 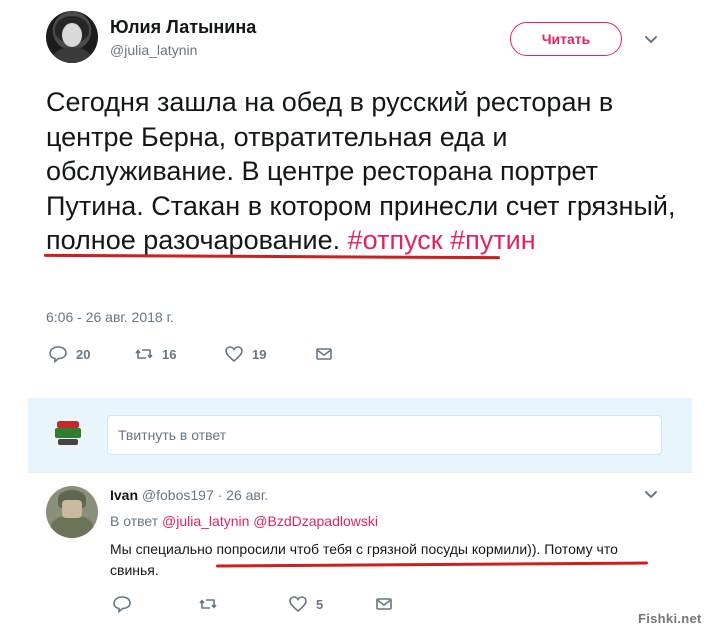 I want to click on divider, so click(x=360, y=472).